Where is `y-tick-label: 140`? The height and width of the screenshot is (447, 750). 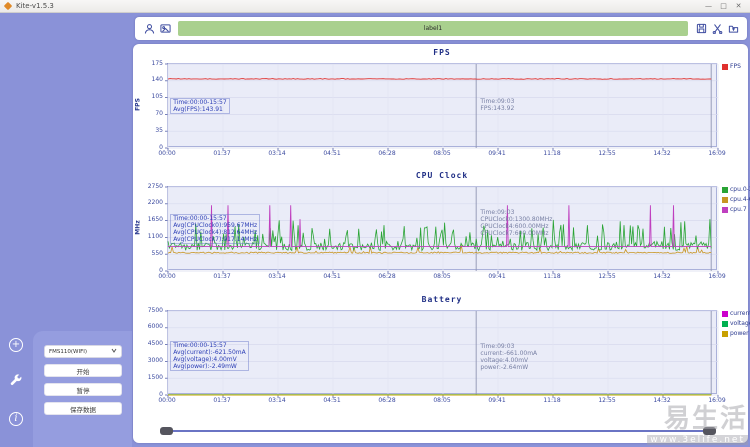
y-tick-label: 140 is located at coordinates (157, 80).